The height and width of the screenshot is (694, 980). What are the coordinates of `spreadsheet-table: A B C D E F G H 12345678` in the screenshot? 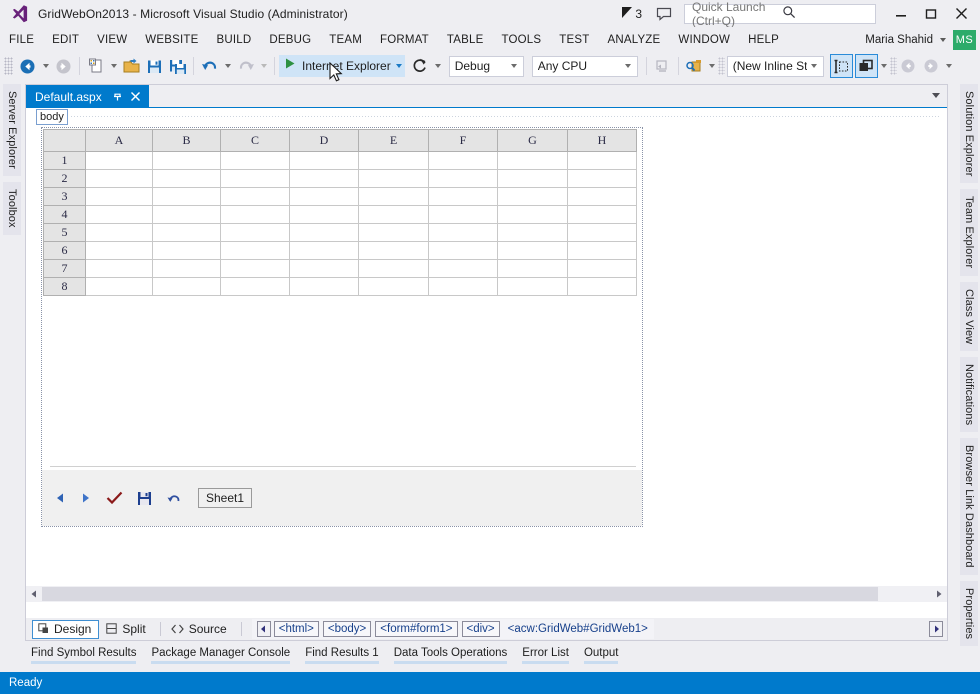 It's located at (340, 212).